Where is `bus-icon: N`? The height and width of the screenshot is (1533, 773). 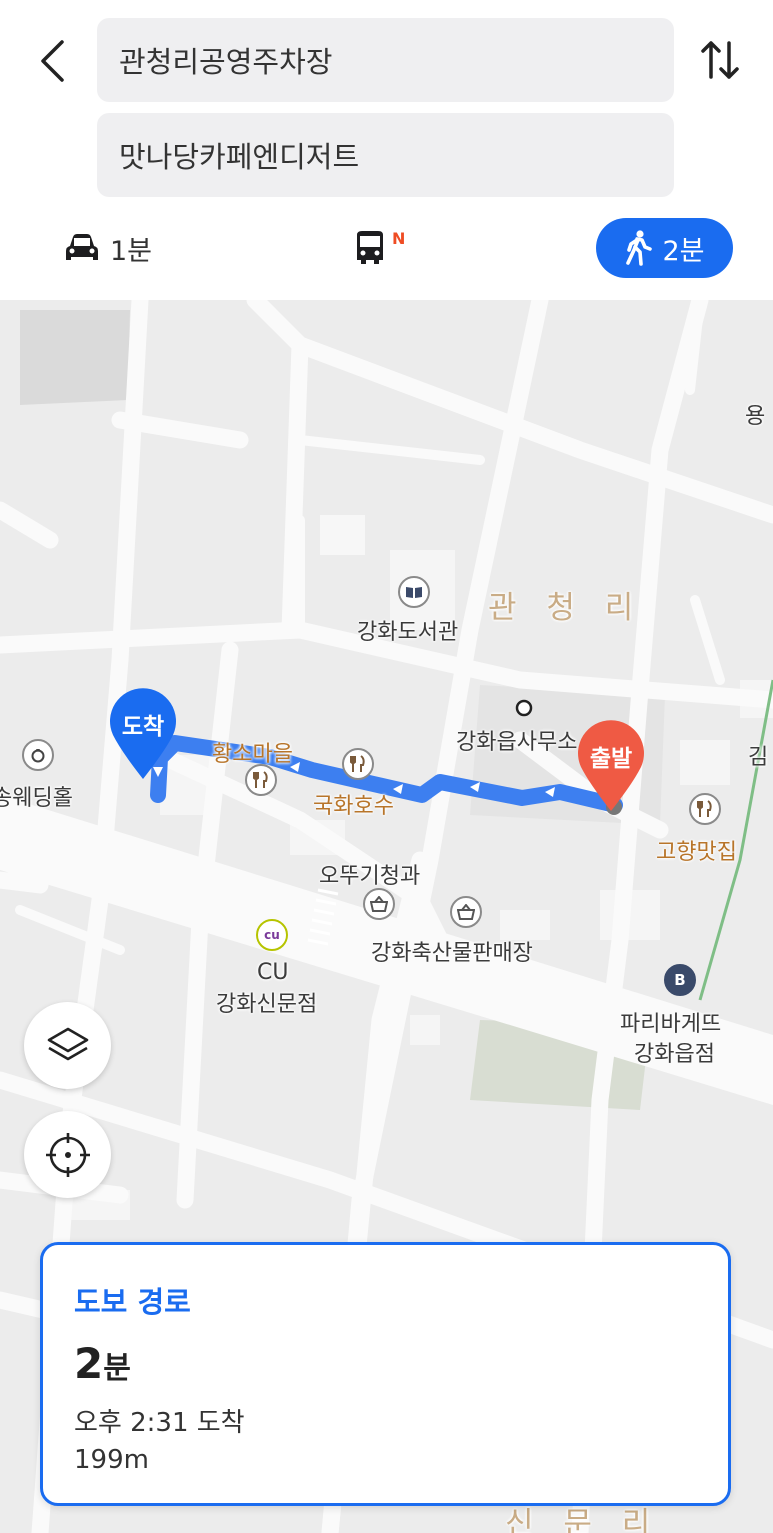
bus-icon: N is located at coordinates (379, 247).